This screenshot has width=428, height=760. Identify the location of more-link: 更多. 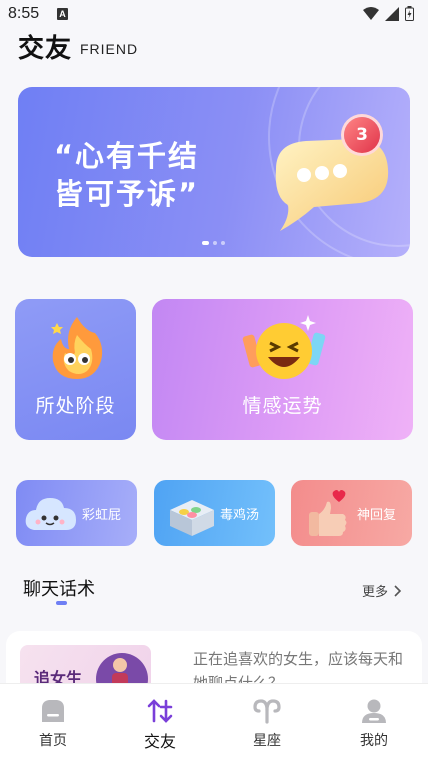
(382, 590).